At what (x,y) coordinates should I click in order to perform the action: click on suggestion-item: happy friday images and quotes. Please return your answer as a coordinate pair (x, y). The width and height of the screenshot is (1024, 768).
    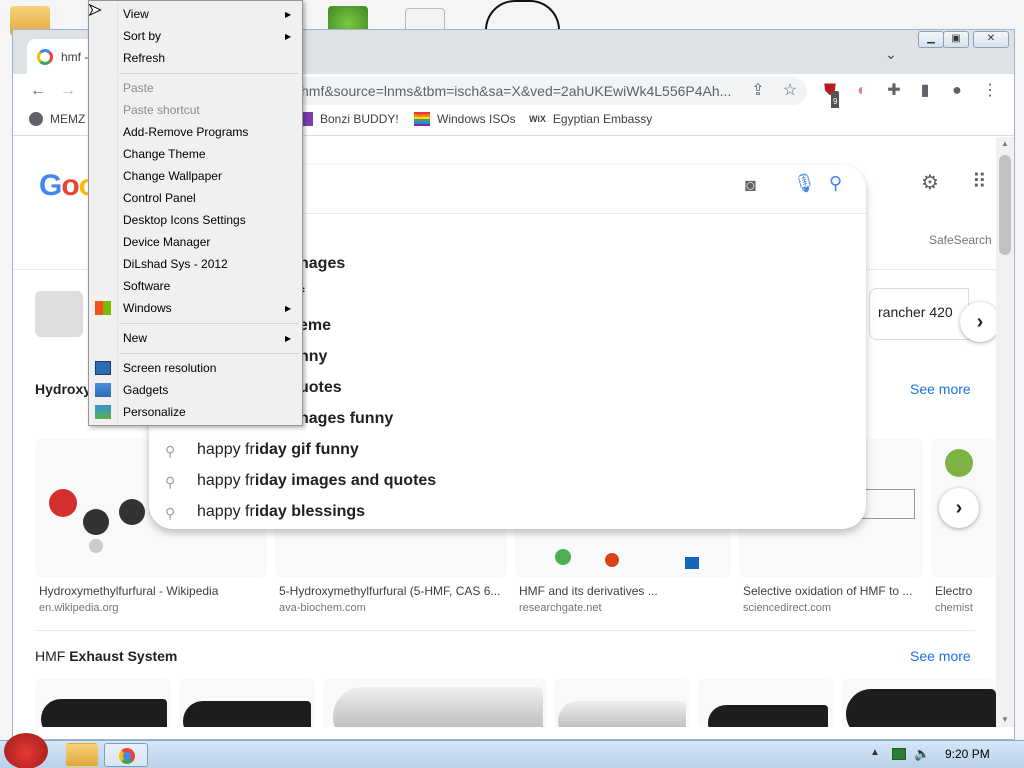
    Looking at the image, I should click on (316, 481).